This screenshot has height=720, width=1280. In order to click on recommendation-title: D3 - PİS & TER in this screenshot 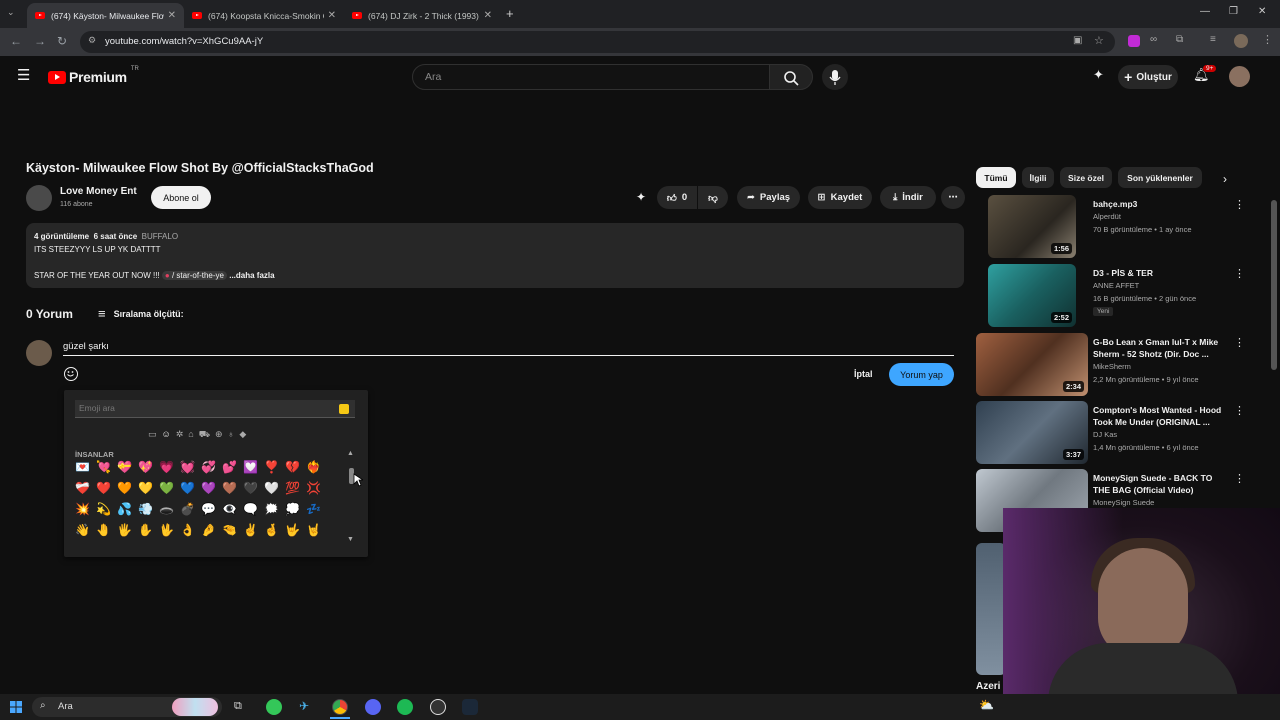, I will do `click(1160, 273)`.